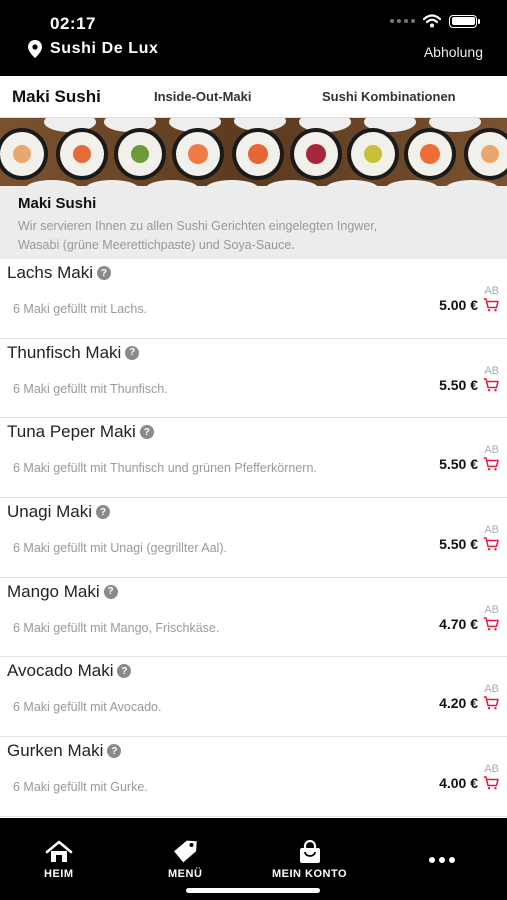 This screenshot has width=507, height=900. Describe the element at coordinates (458, 305) in the screenshot. I see `item-price: 5.00 €` at that location.